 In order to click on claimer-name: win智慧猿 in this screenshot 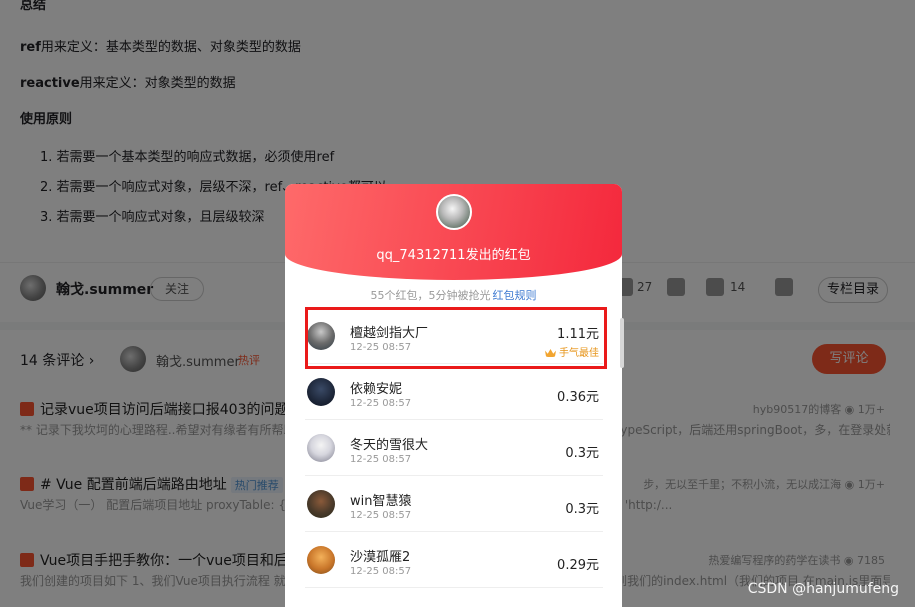, I will do `click(381, 501)`.